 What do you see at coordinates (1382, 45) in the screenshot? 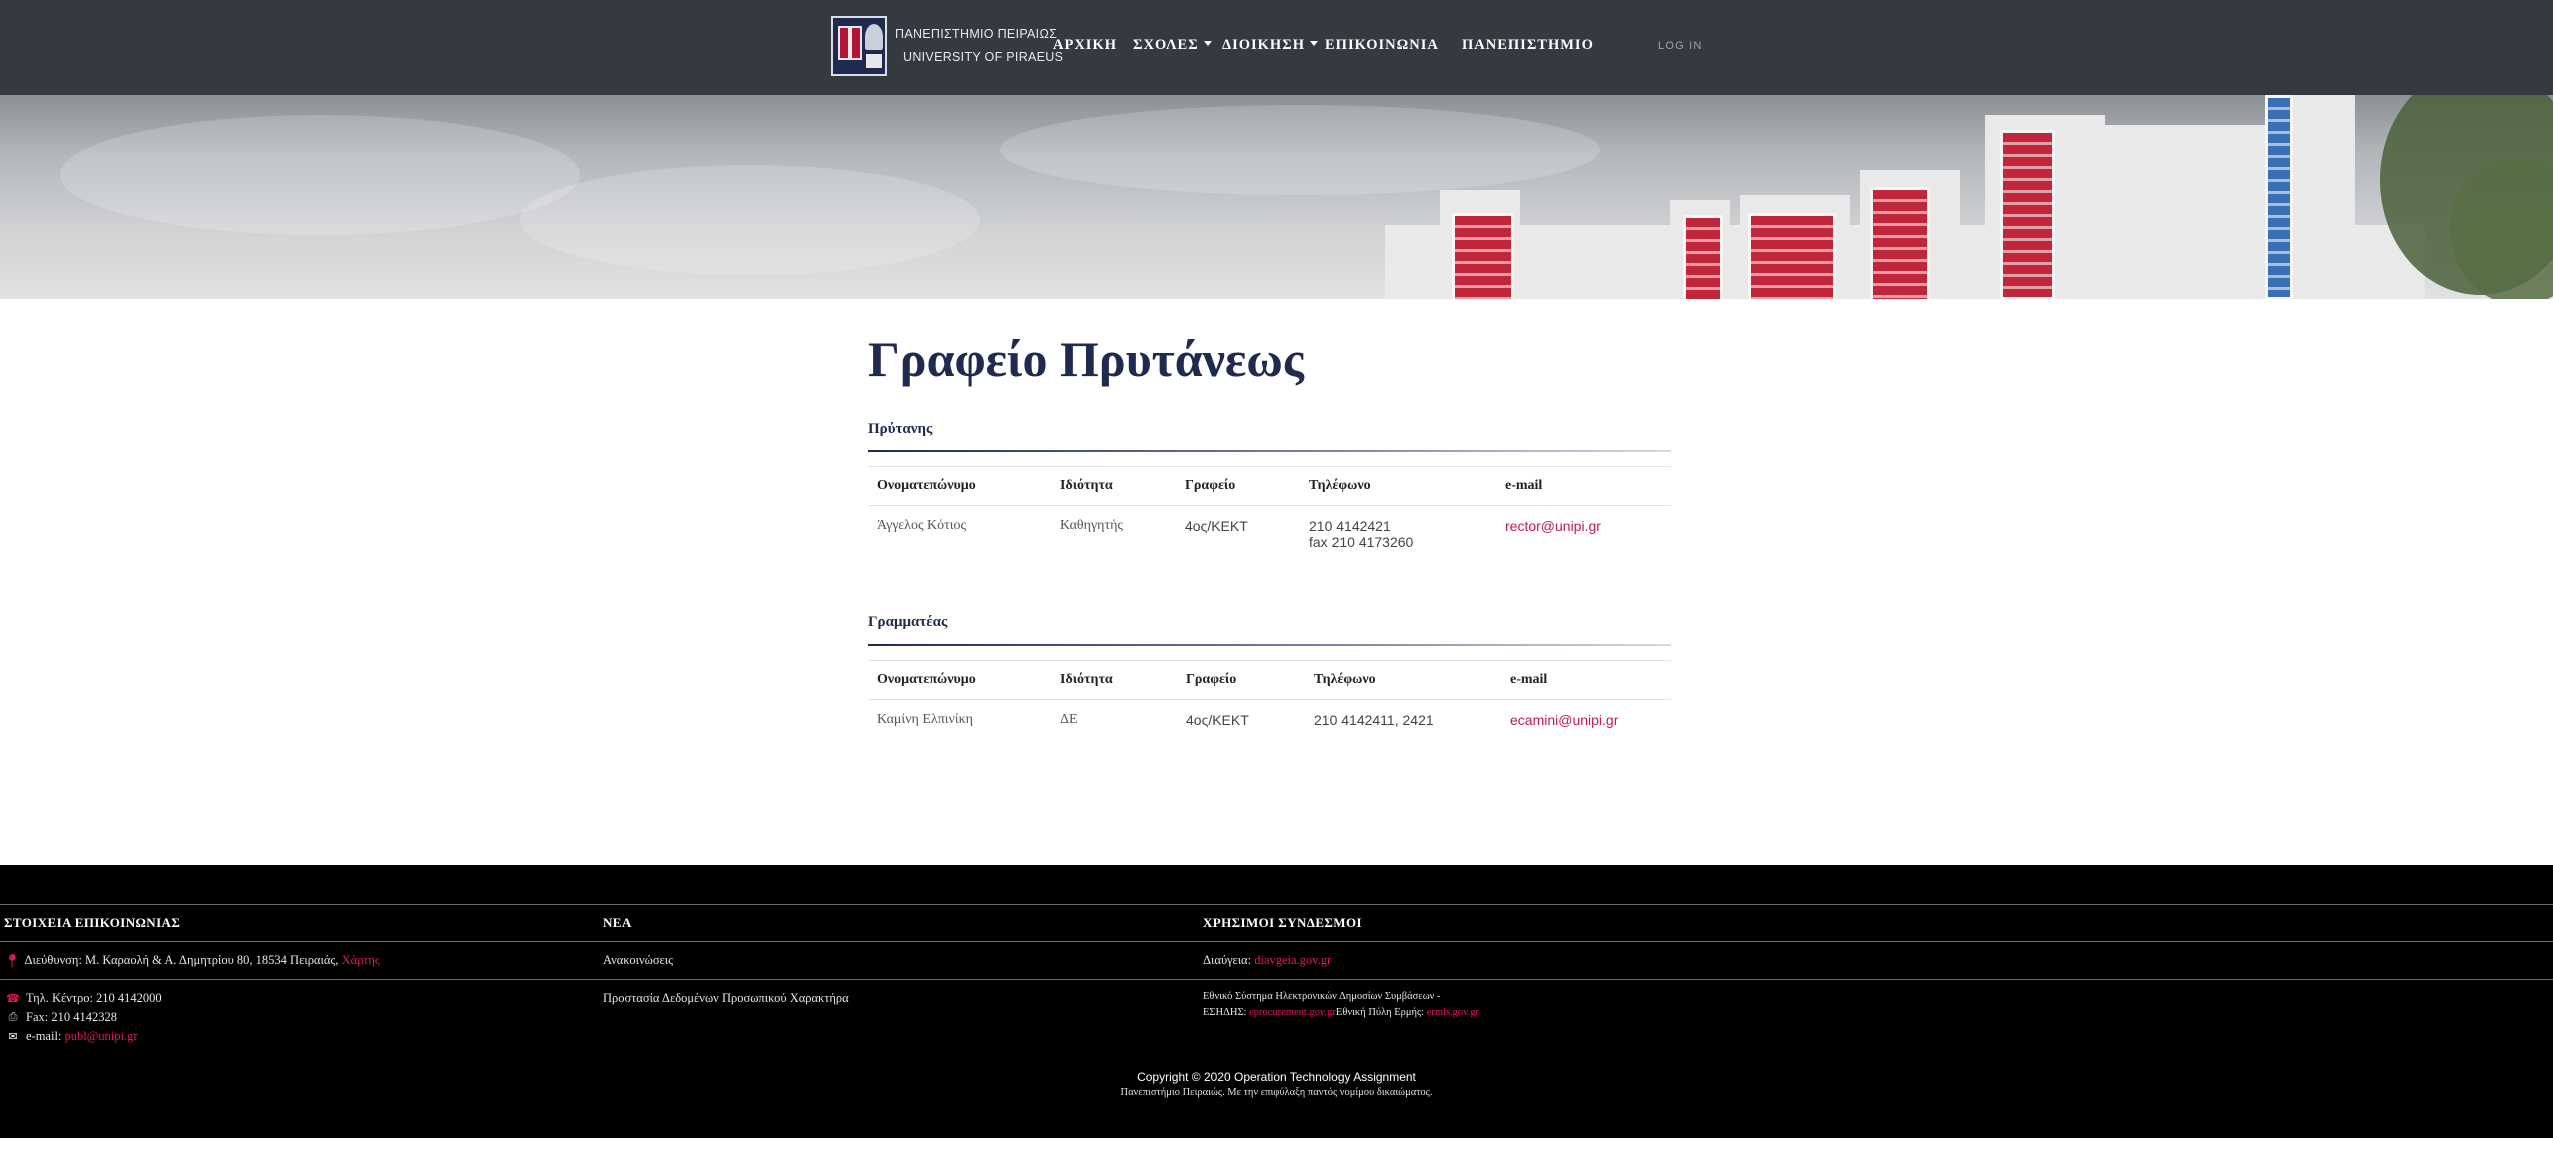
I see `nav-contact: ΕΠΙΚΟΙΝΩΝΙΑ` at bounding box center [1382, 45].